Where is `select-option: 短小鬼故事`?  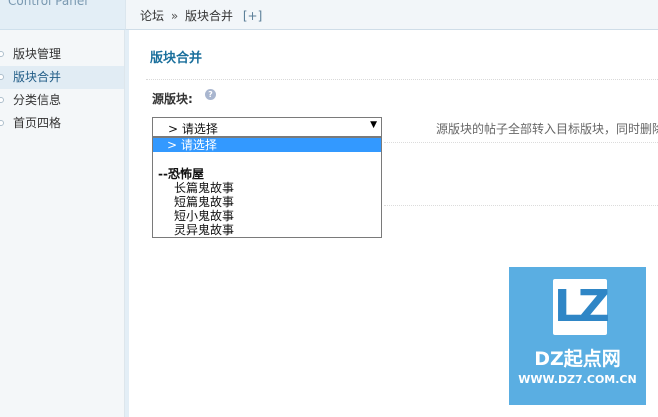
select-option: 短小鬼故事 is located at coordinates (267, 216).